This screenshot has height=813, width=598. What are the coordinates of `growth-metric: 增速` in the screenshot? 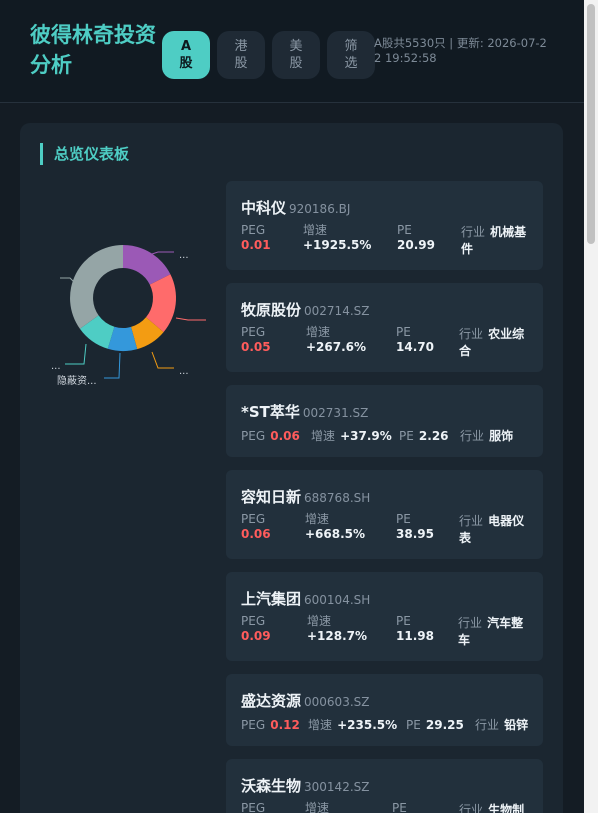 It's located at (317, 807).